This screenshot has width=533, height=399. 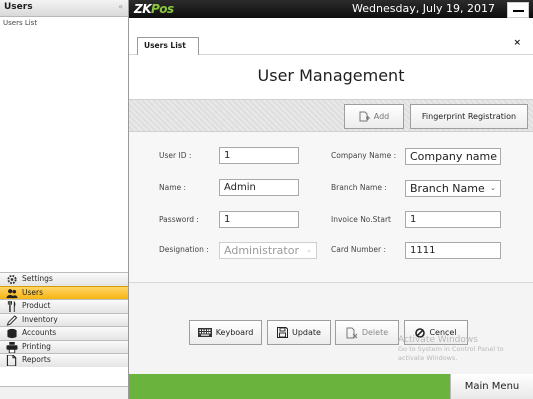 What do you see at coordinates (36, 346) in the screenshot?
I see `sidebar-item-label: Printing` at bounding box center [36, 346].